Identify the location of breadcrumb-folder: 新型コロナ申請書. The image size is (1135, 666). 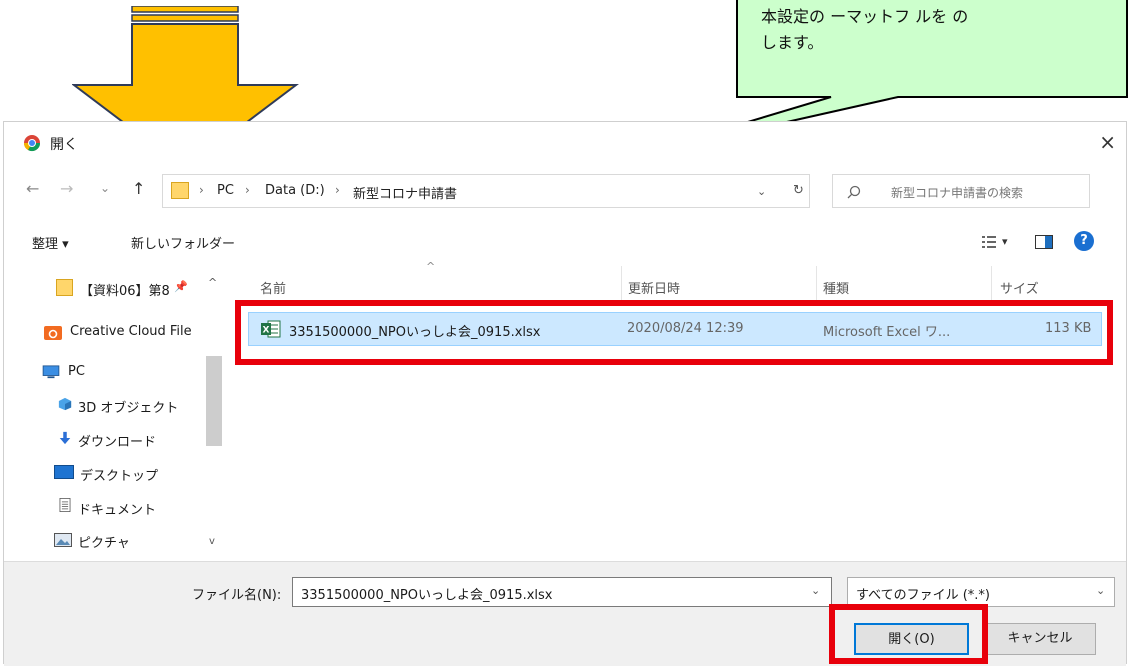
(405, 192).